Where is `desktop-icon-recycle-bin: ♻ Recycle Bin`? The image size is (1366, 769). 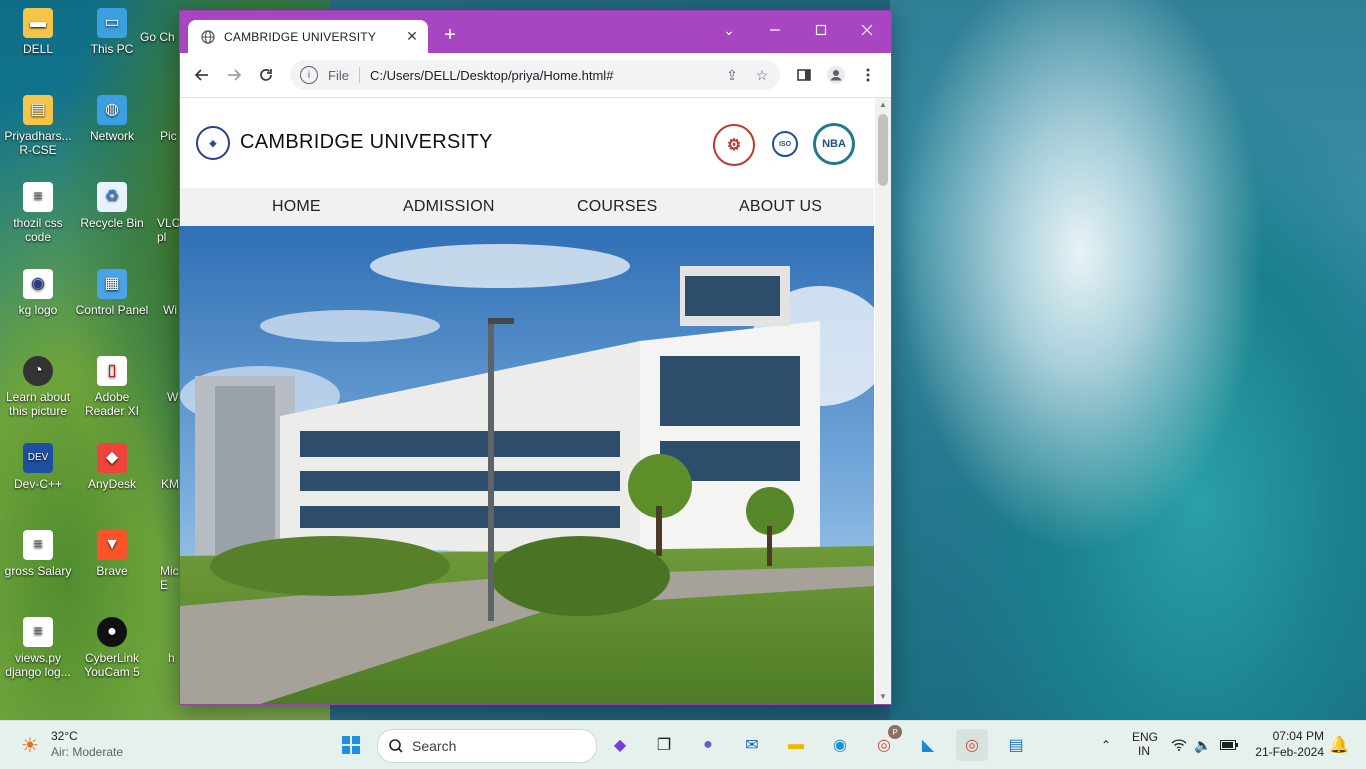 desktop-icon-recycle-bin: ♻ Recycle Bin is located at coordinates (112, 206).